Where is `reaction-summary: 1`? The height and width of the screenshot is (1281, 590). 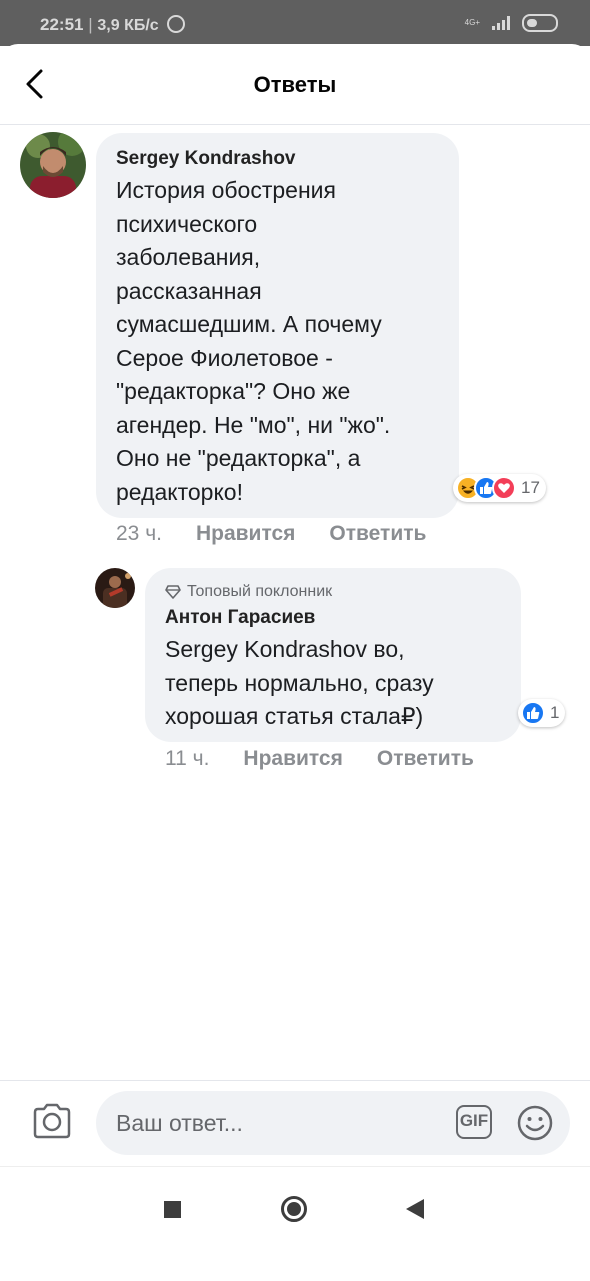 reaction-summary: 1 is located at coordinates (542, 713).